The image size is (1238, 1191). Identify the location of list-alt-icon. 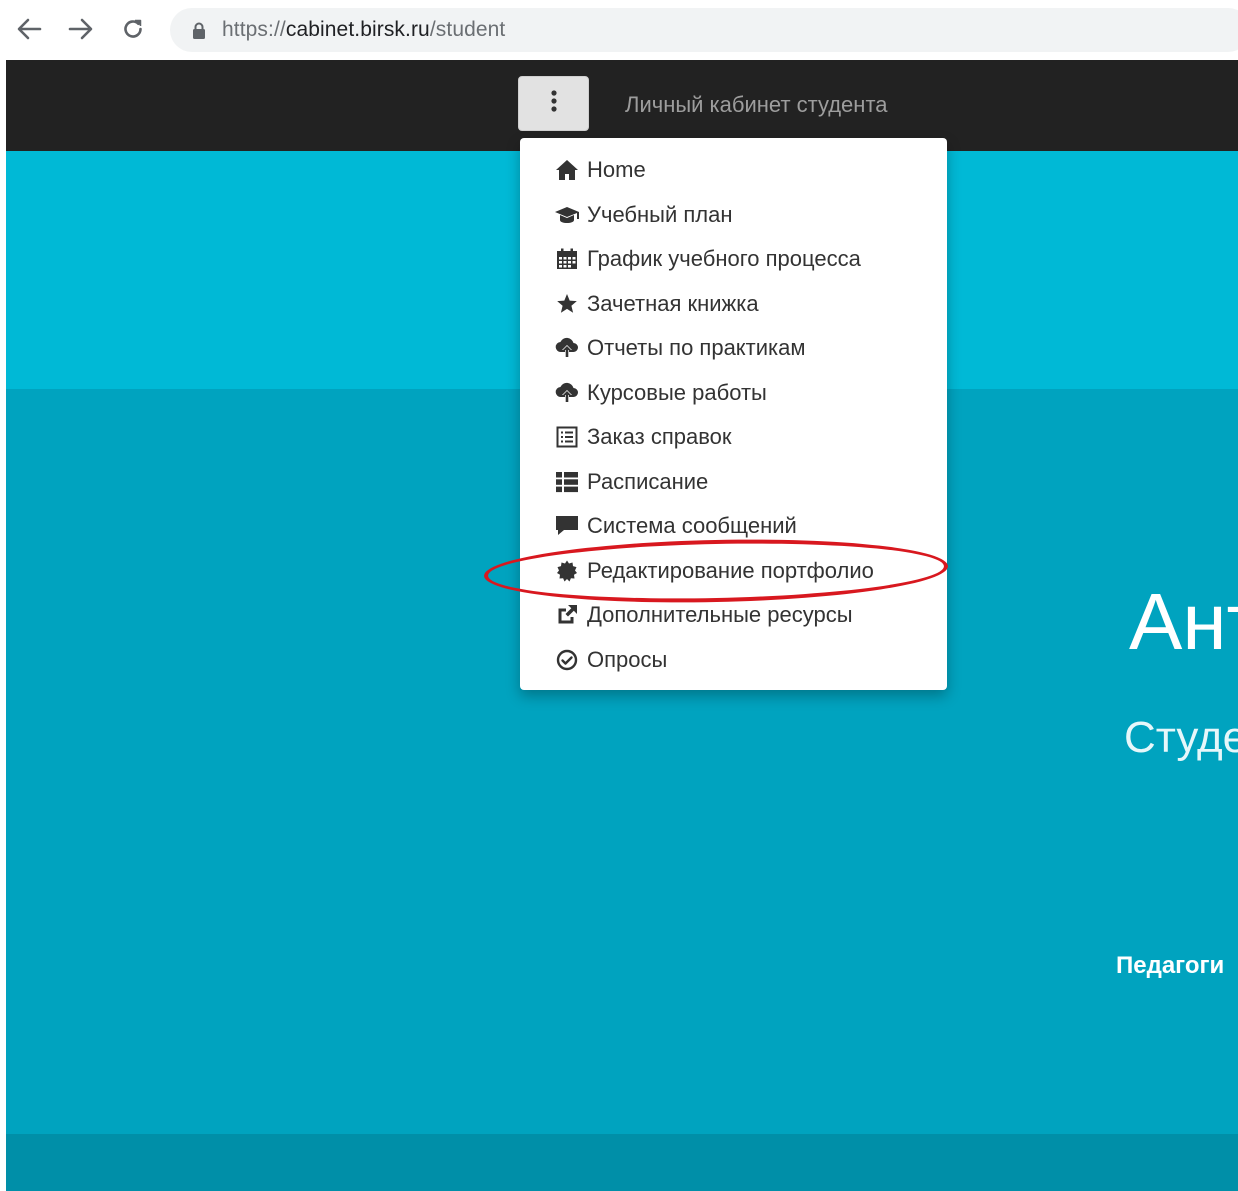
(567, 437).